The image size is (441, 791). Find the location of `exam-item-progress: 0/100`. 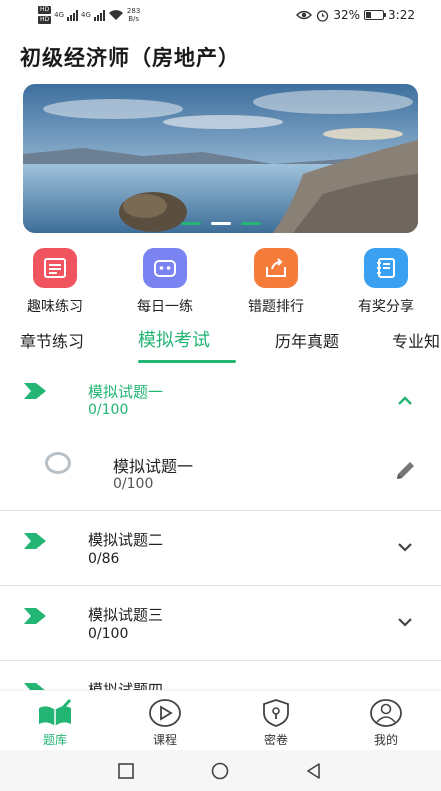

exam-item-progress: 0/100 is located at coordinates (133, 484).